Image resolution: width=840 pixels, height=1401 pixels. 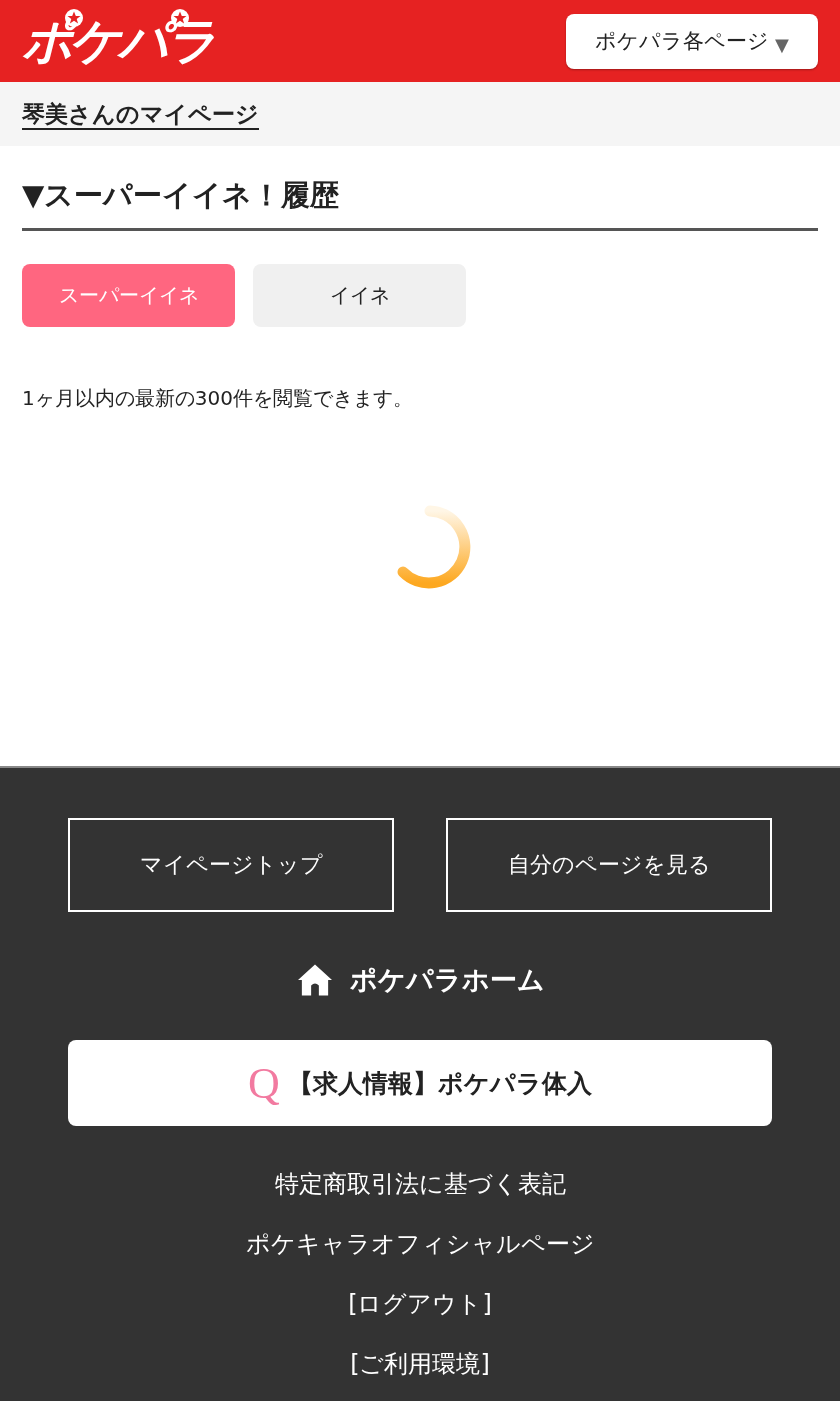 What do you see at coordinates (420, 1304) in the screenshot?
I see `footer-link: [ログアウト]` at bounding box center [420, 1304].